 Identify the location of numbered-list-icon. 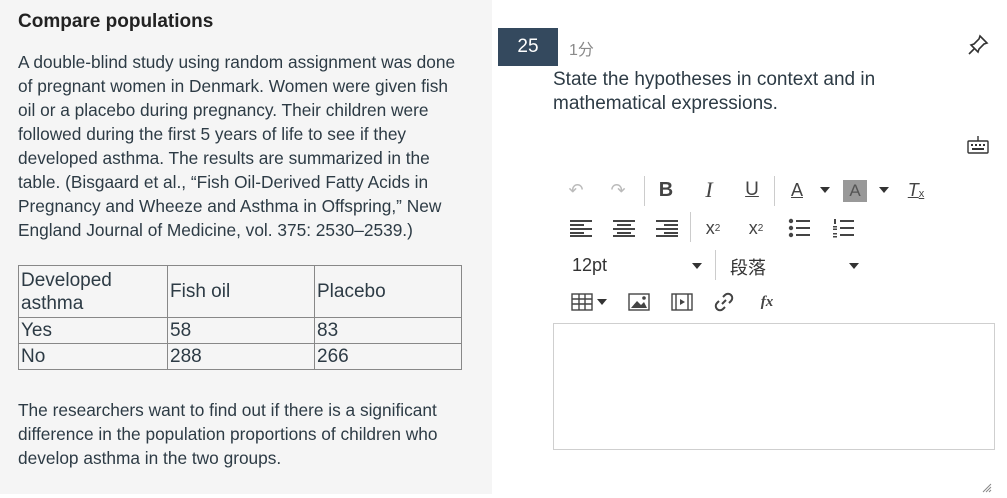
(843, 228).